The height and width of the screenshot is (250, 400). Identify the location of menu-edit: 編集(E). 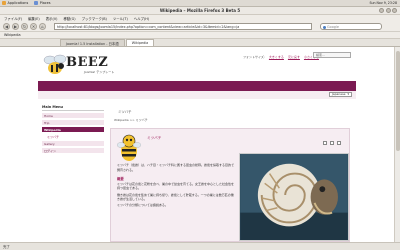
(34, 18).